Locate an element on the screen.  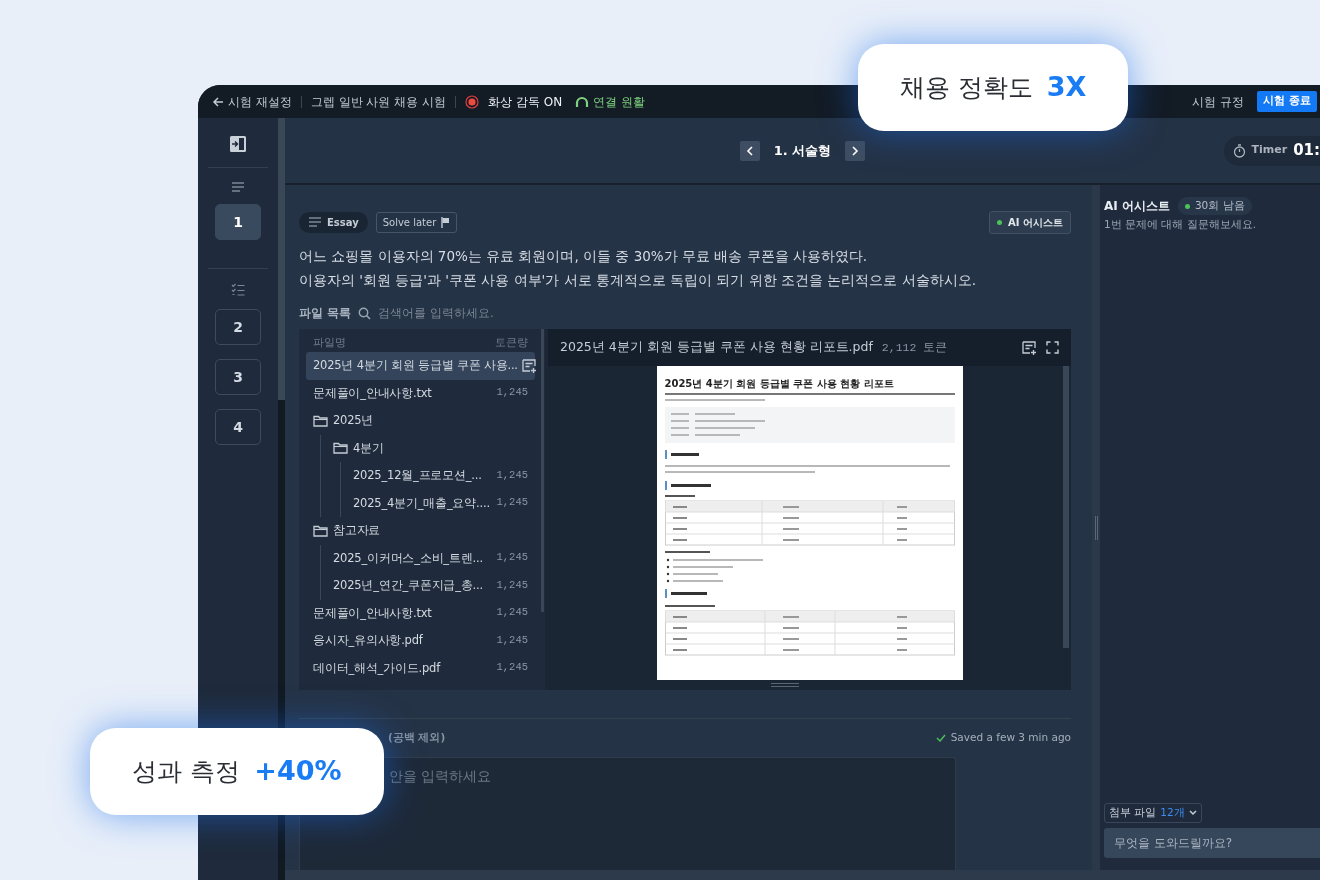
next-button is located at coordinates (855, 150).